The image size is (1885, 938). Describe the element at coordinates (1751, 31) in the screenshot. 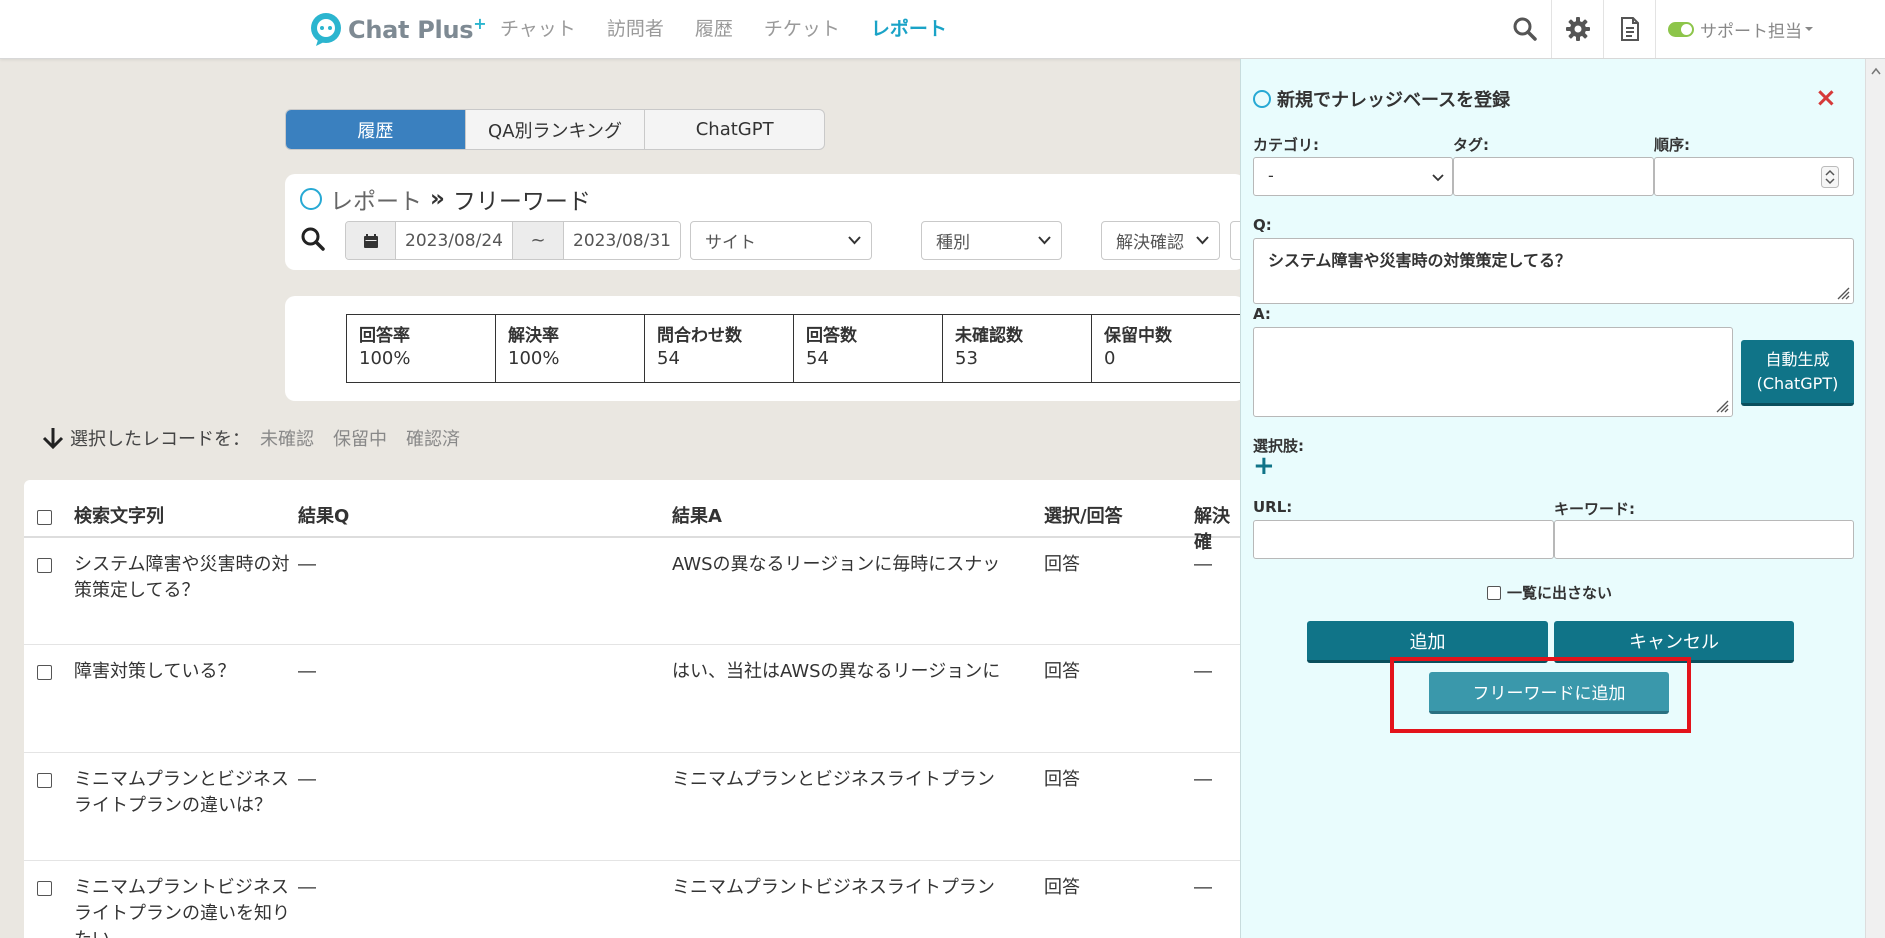

I see `agent-name-label: サポート担当` at that location.